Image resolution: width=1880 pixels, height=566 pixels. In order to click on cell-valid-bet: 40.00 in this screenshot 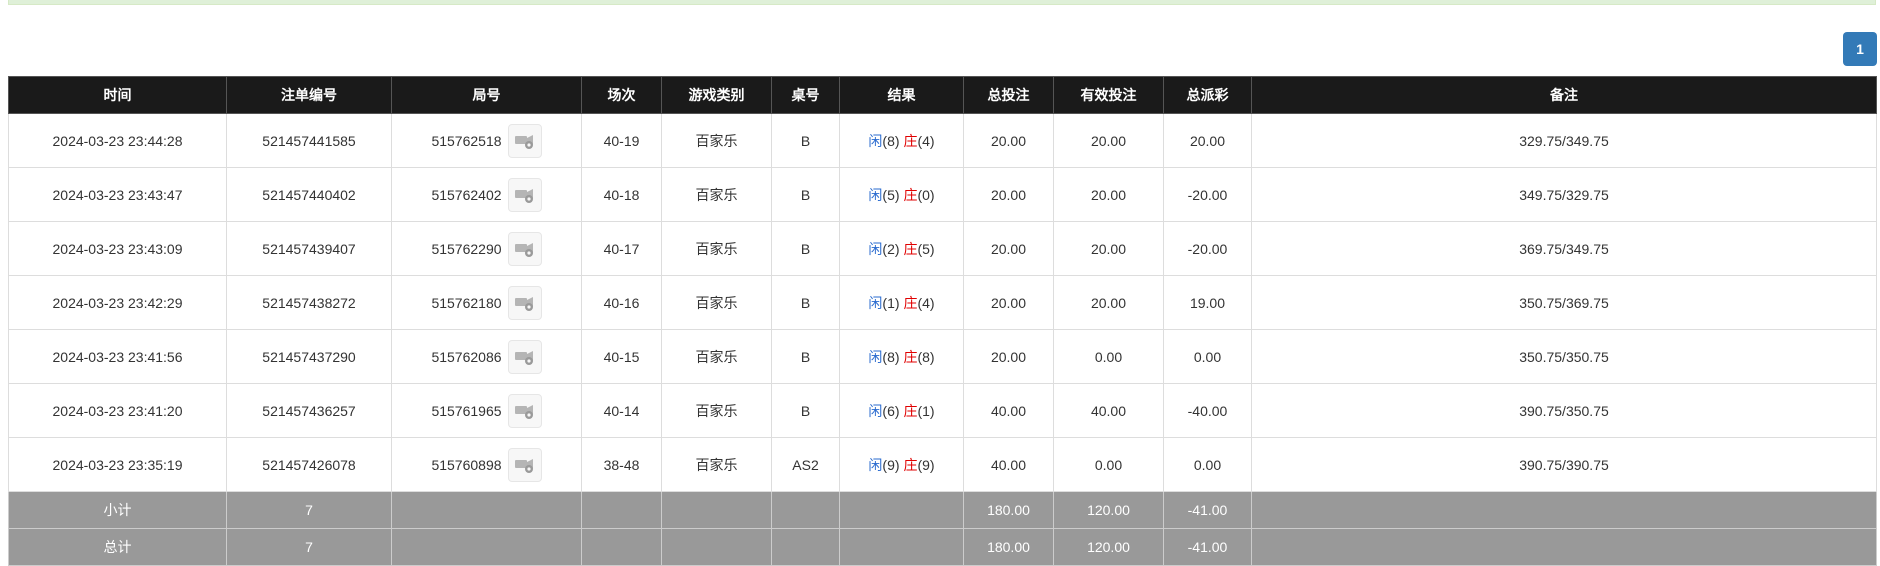, I will do `click(1108, 410)`.